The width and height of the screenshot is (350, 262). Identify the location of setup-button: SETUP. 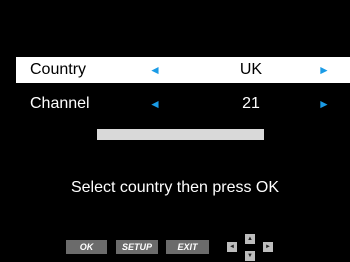
(137, 247).